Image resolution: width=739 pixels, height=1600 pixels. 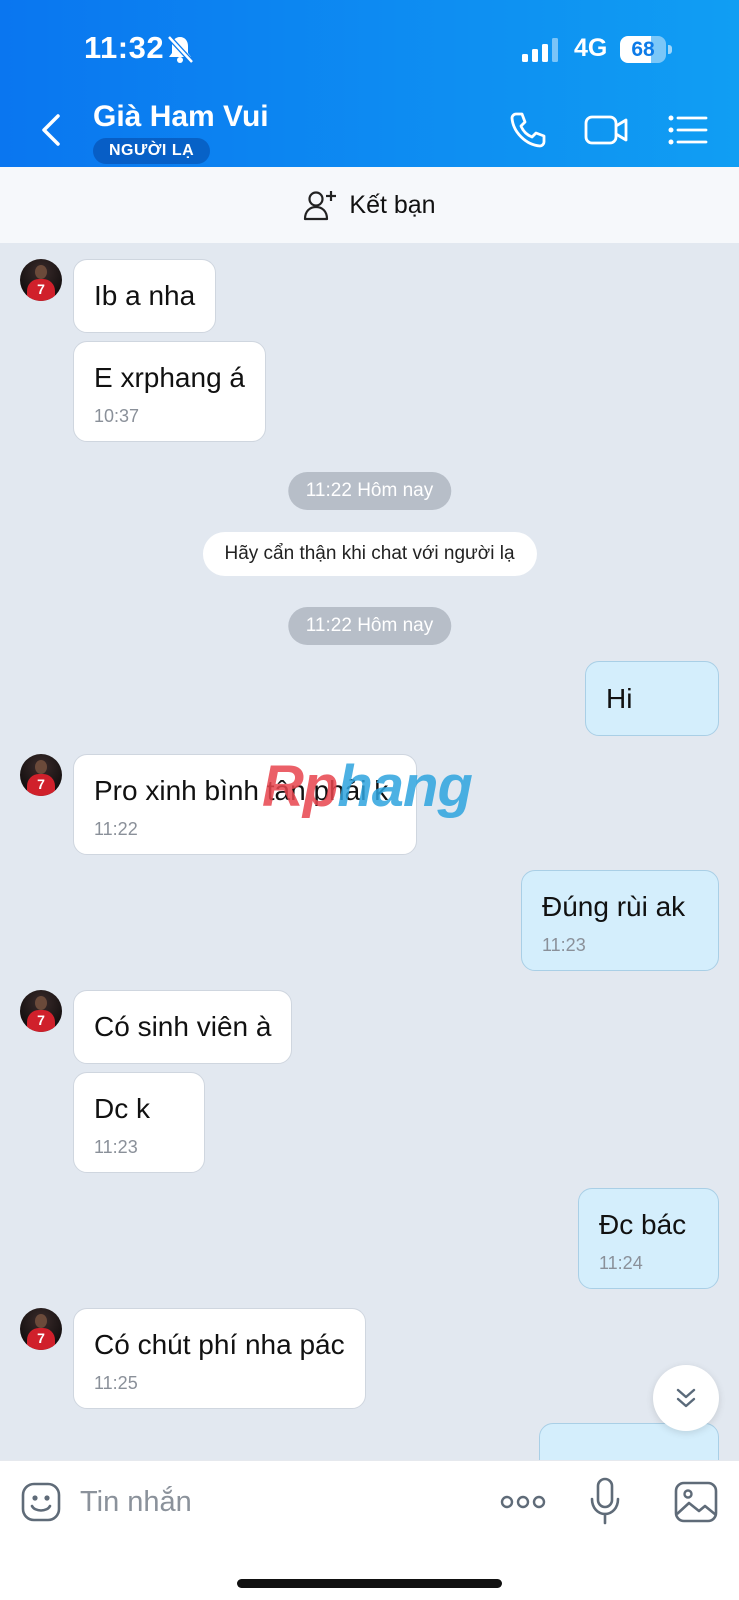 I want to click on add-friend-label: Kết bạn, so click(x=392, y=204).